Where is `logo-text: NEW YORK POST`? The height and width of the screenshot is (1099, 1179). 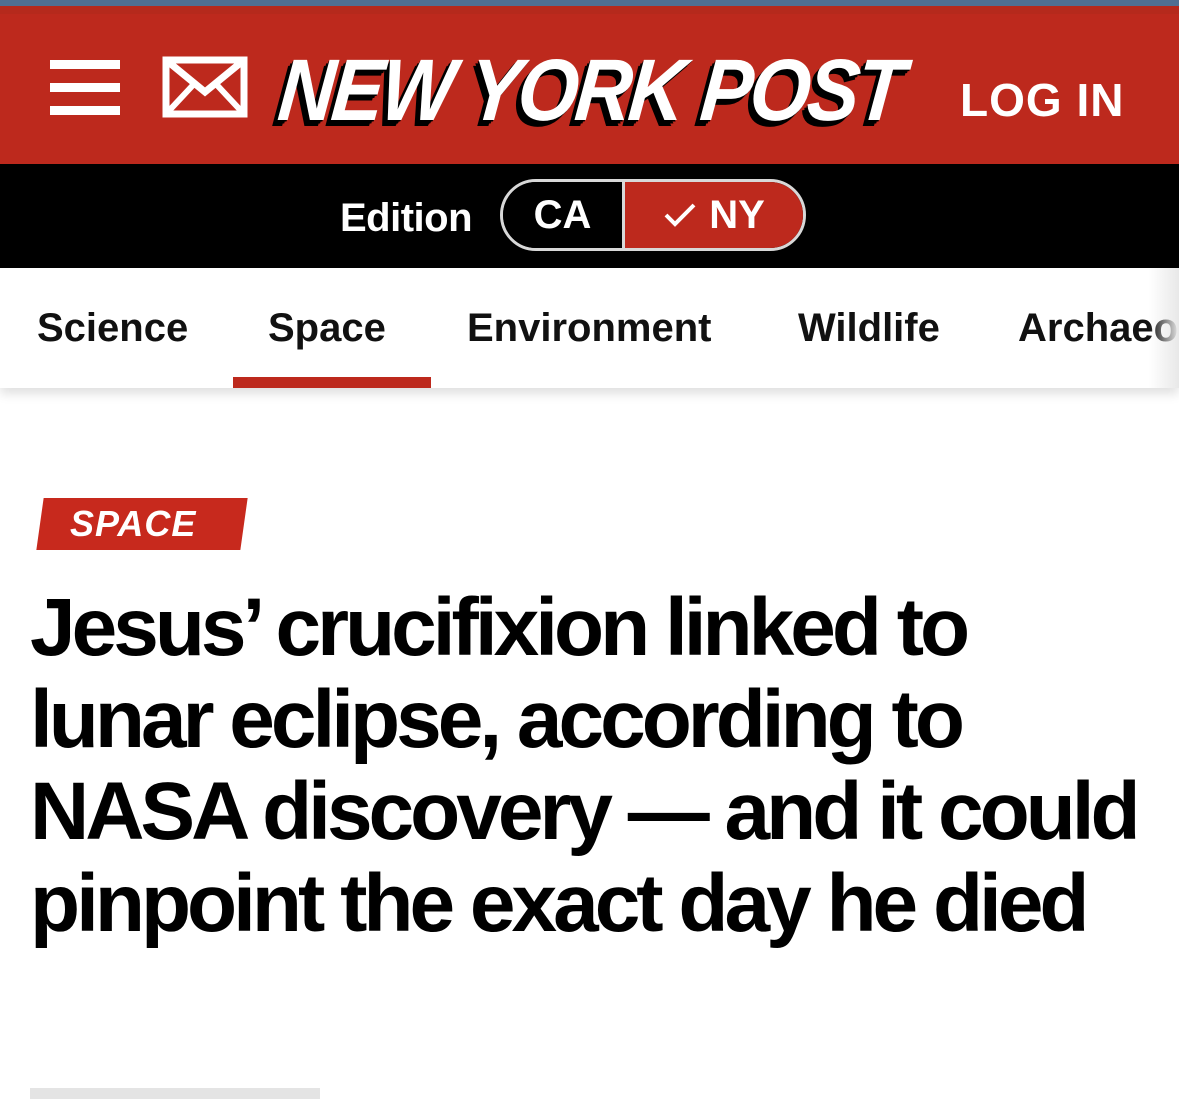 logo-text: NEW YORK POST is located at coordinates (590, 89).